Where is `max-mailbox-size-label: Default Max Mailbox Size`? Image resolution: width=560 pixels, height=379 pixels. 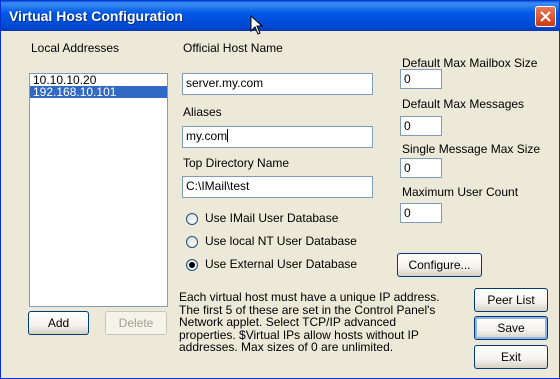
max-mailbox-size-label: Default Max Mailbox Size is located at coordinates (470, 63).